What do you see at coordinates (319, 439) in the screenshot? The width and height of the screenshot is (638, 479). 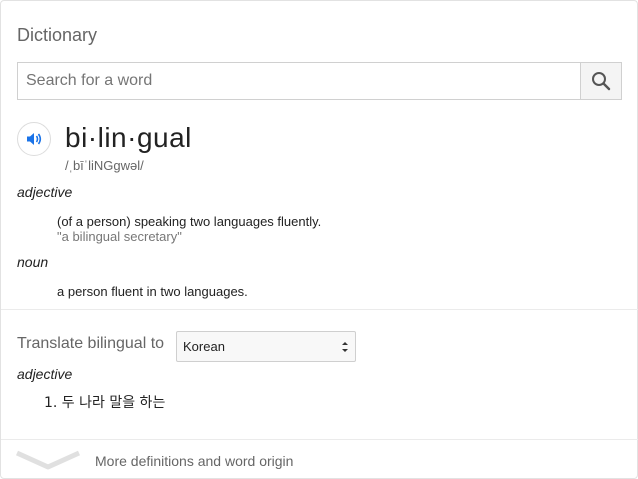 I see `footer-divider` at bounding box center [319, 439].